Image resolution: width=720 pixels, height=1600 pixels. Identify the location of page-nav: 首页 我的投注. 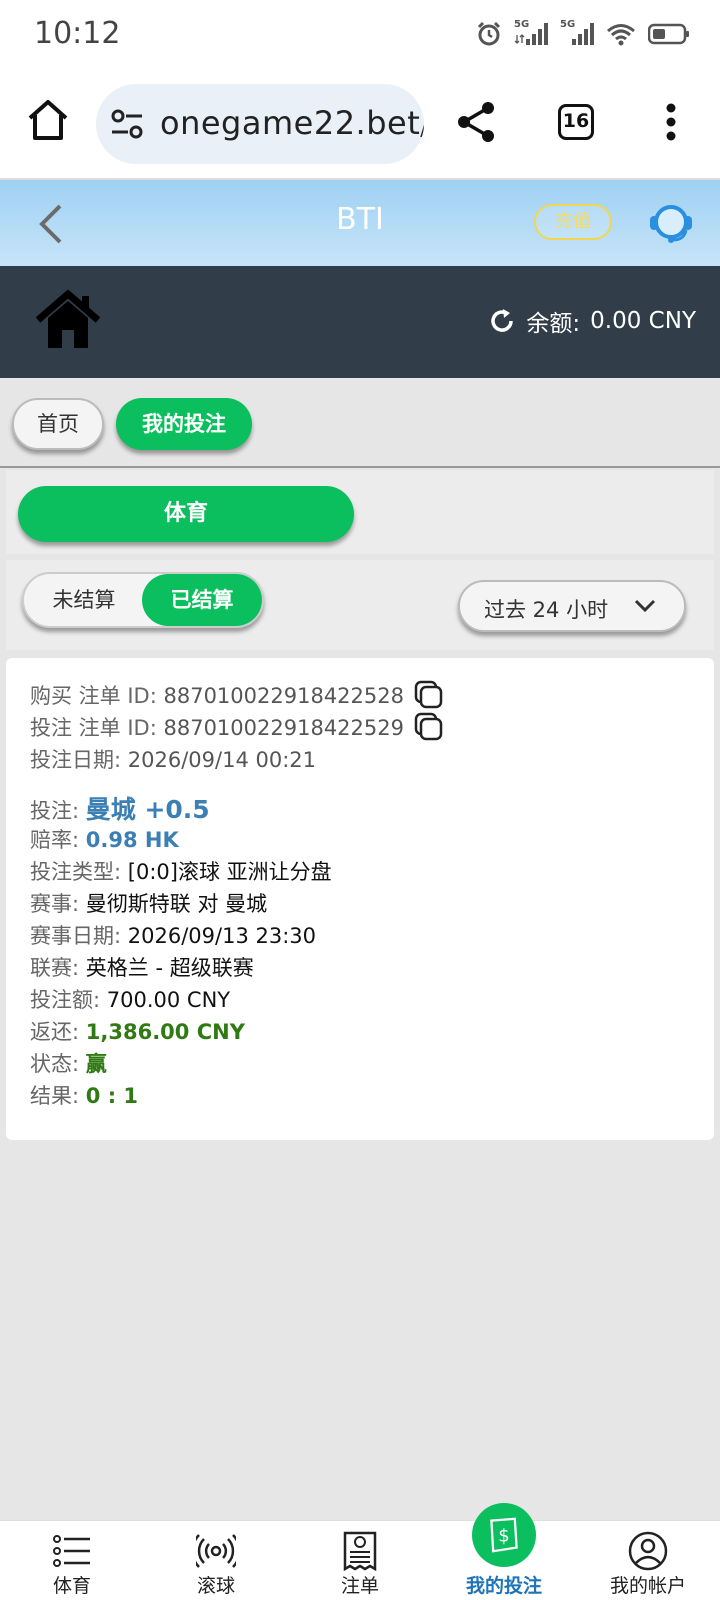
(360, 423).